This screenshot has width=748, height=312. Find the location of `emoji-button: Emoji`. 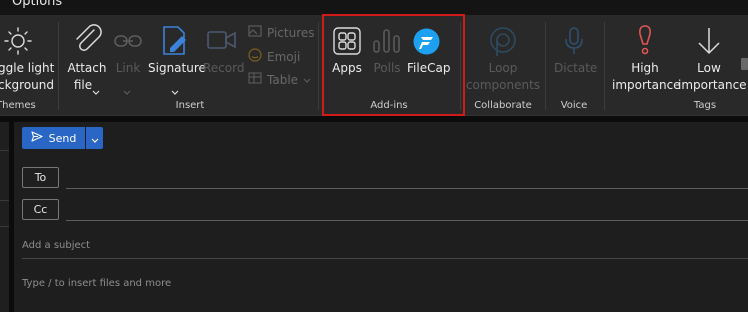

emoji-button: Emoji is located at coordinates (274, 56).